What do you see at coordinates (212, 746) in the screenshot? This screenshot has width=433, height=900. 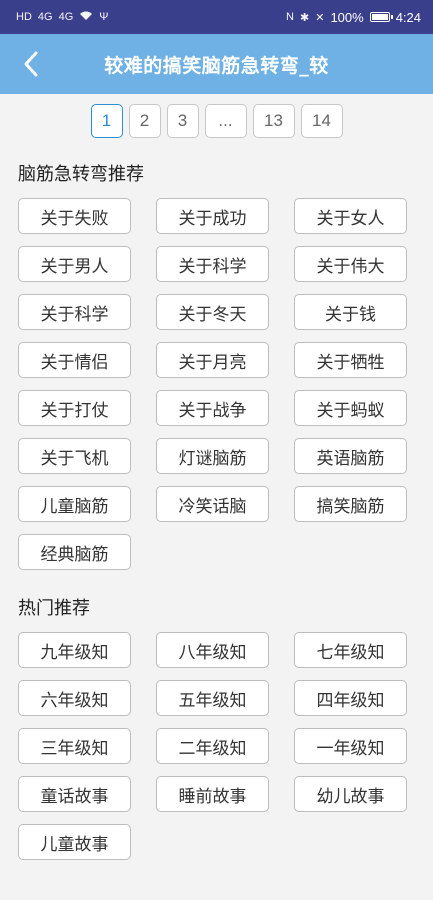 I see `tag-button: 二年级知` at bounding box center [212, 746].